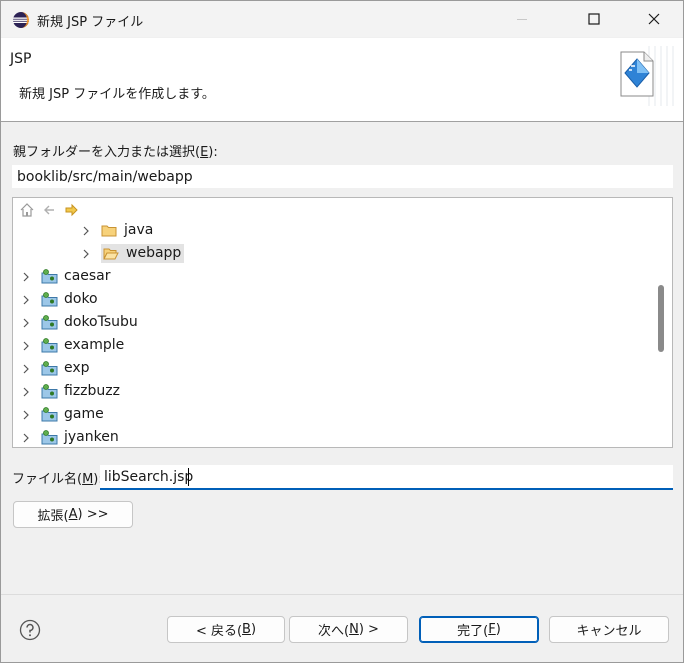 The image size is (684, 663). I want to click on tree-item-exp: exp, so click(56, 368).